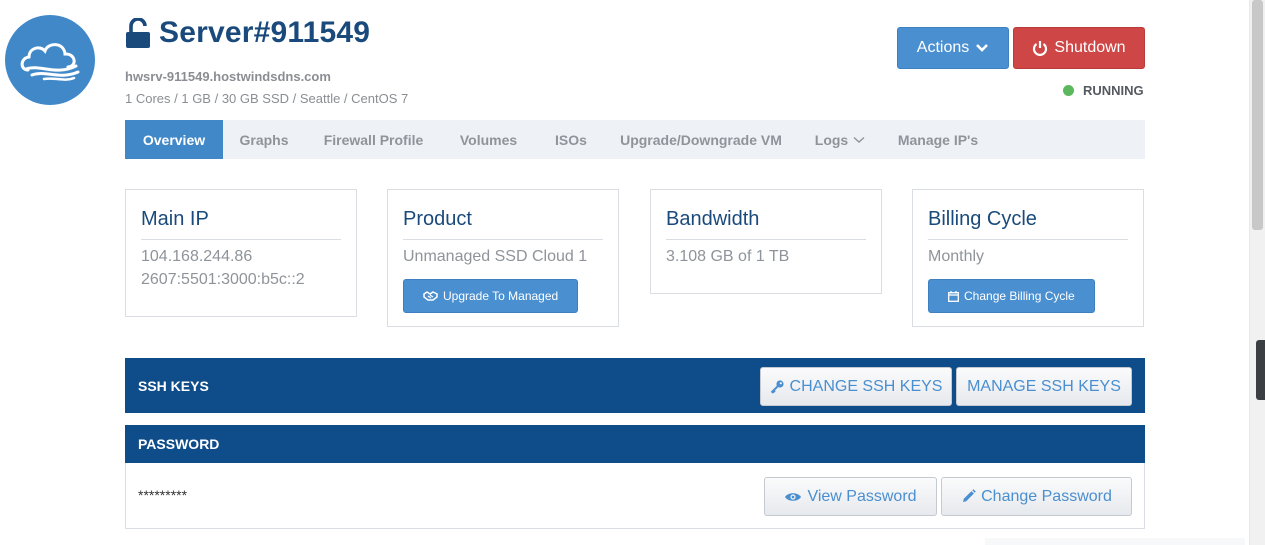  I want to click on product-name: Unmanaged SSD Cloud 1, so click(495, 256).